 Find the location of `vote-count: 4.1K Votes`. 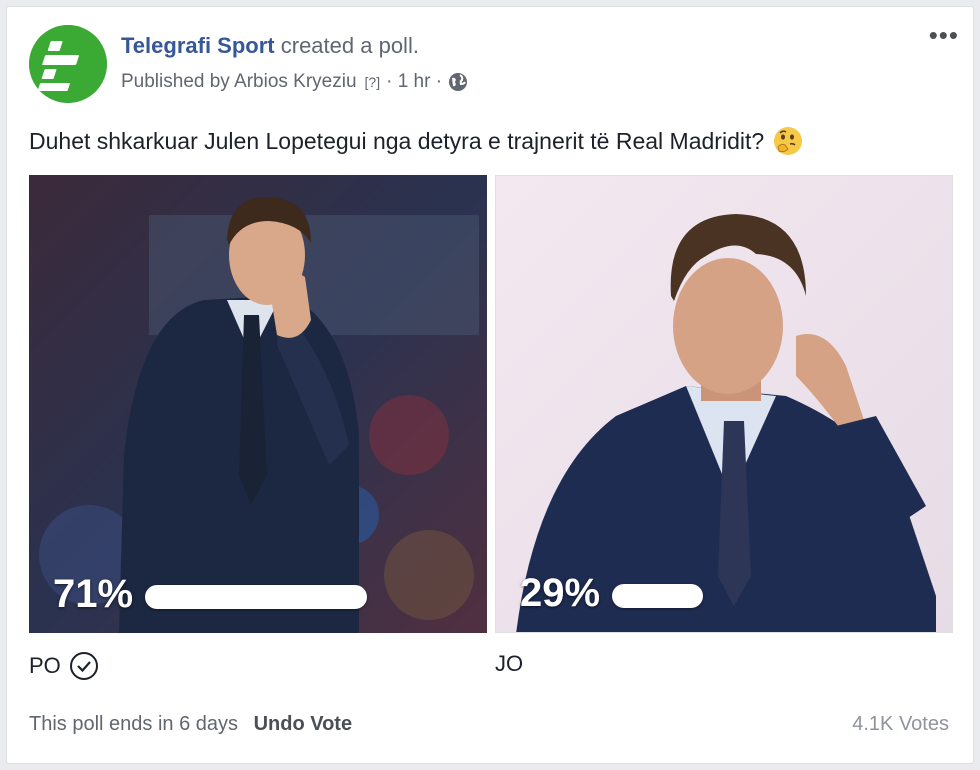

vote-count: 4.1K Votes is located at coordinates (900, 724).